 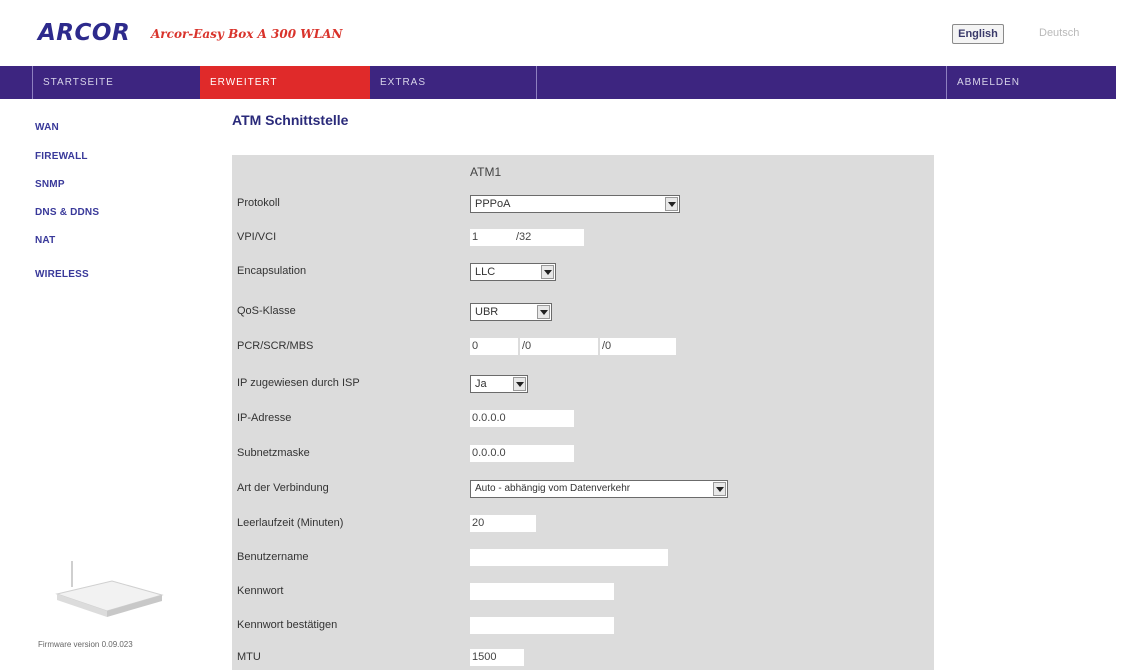 I want to click on protokoll-select: PPPoA, so click(x=575, y=204).